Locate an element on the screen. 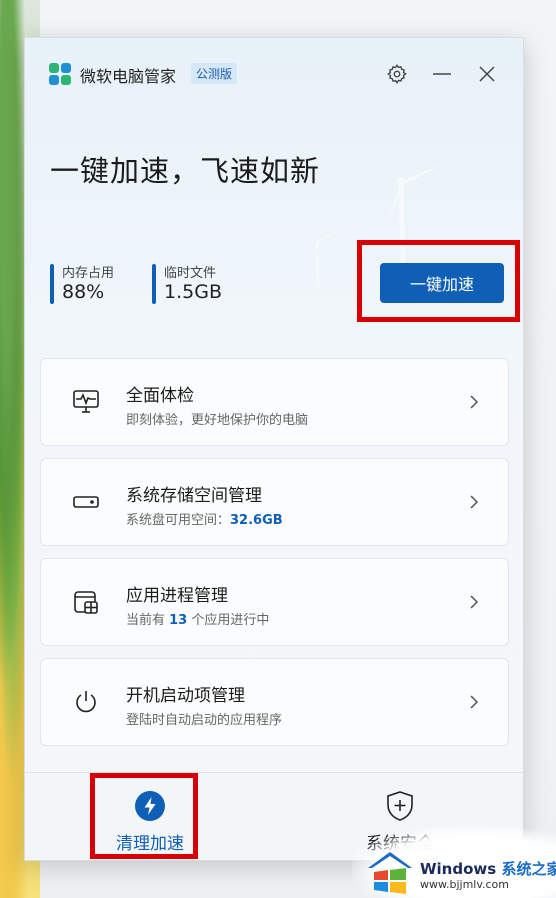 The image size is (556, 898). hero-title: 一键加速，飞速如新 is located at coordinates (185, 171).